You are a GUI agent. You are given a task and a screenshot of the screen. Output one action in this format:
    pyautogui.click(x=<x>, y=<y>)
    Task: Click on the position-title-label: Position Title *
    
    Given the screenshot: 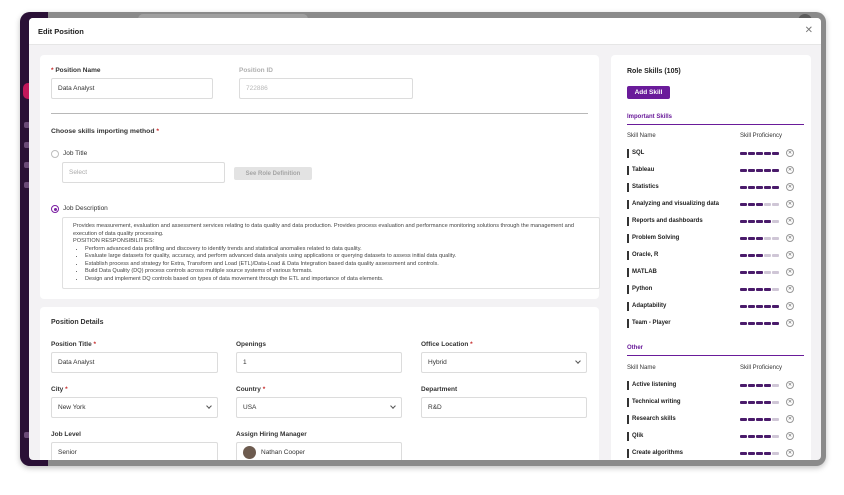 What is the action you would take?
    pyautogui.click(x=74, y=344)
    